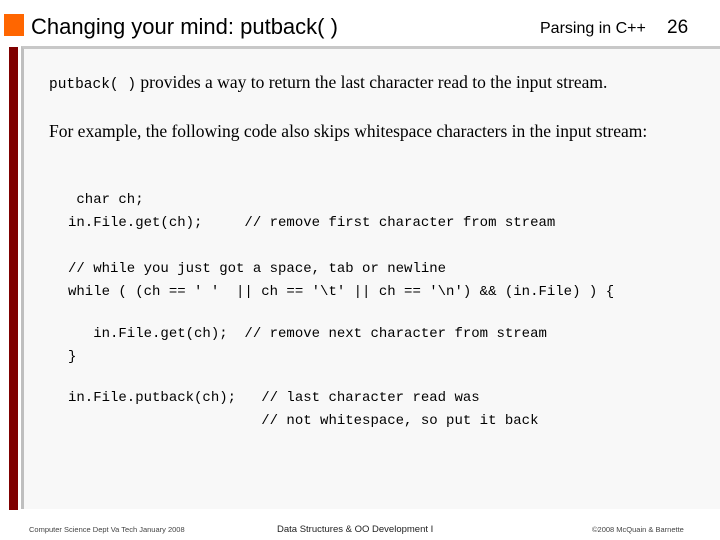  What do you see at coordinates (72, 357) in the screenshot?
I see `code-line: }` at bounding box center [72, 357].